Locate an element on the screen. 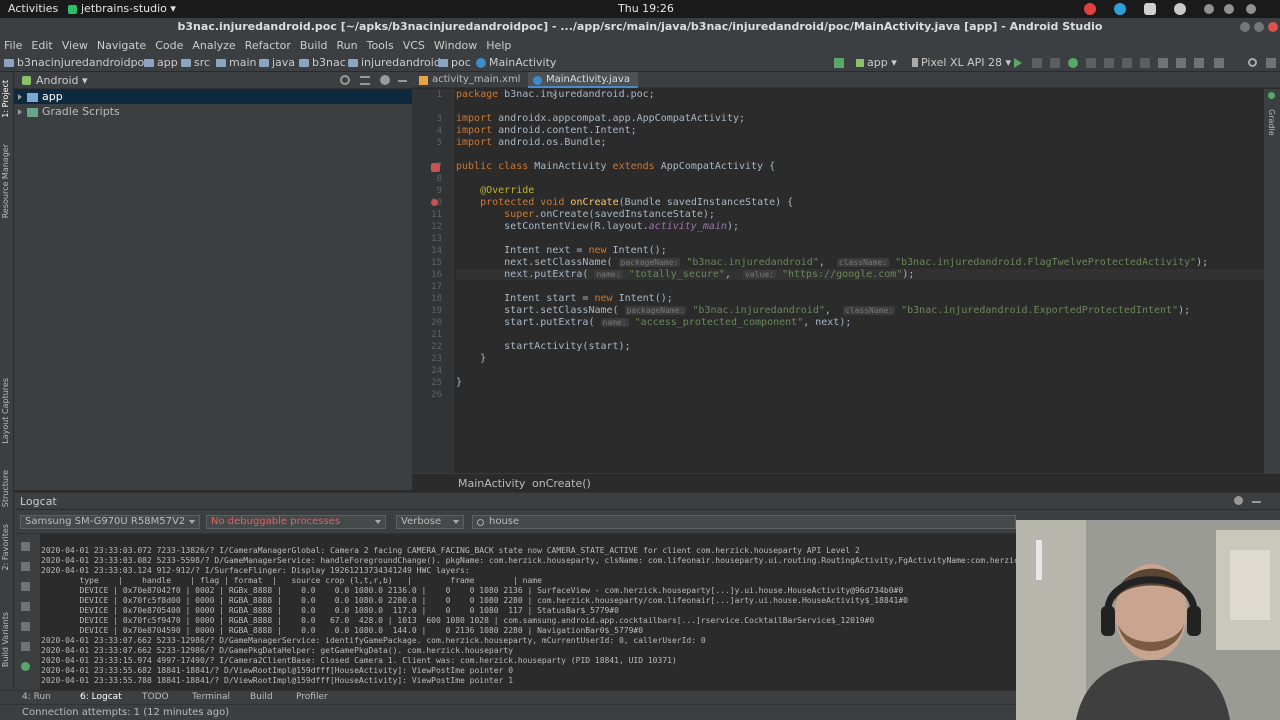 This screenshot has height=720, width=1280. hide-panel-icon is located at coordinates (1256, 502).